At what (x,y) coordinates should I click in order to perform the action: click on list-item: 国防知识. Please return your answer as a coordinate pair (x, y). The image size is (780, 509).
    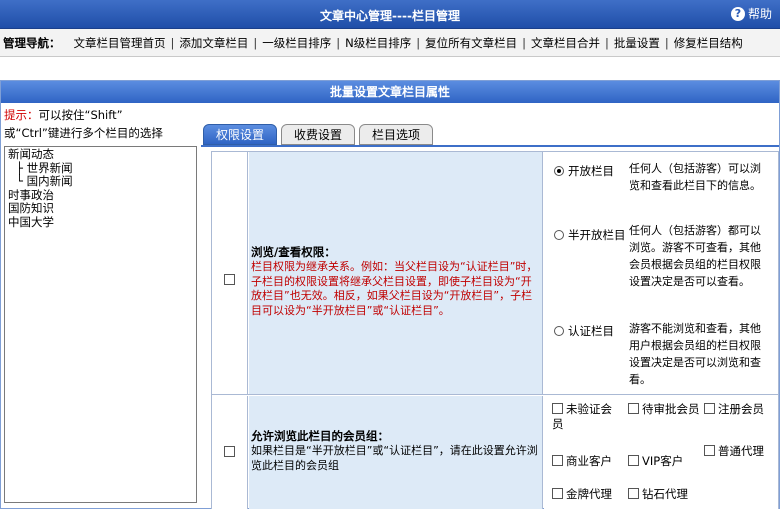
    Looking at the image, I should click on (100, 208).